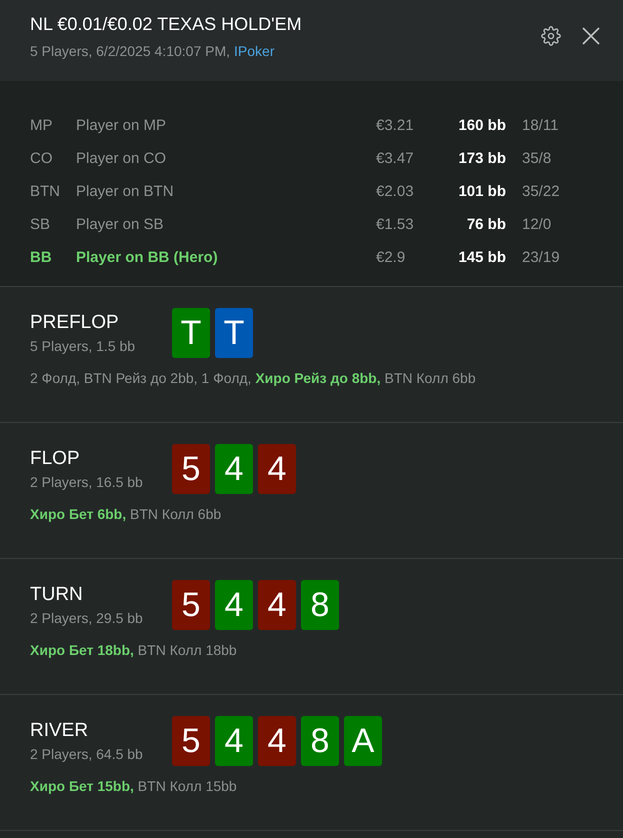 This screenshot has height=838, width=623. What do you see at coordinates (147, 257) in the screenshot?
I see `player-name: Player on BB (Hero)` at bounding box center [147, 257].